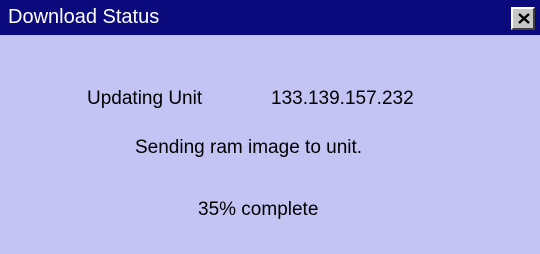  Describe the element at coordinates (270, 17) in the screenshot. I see `title-bar: Download Status` at that location.